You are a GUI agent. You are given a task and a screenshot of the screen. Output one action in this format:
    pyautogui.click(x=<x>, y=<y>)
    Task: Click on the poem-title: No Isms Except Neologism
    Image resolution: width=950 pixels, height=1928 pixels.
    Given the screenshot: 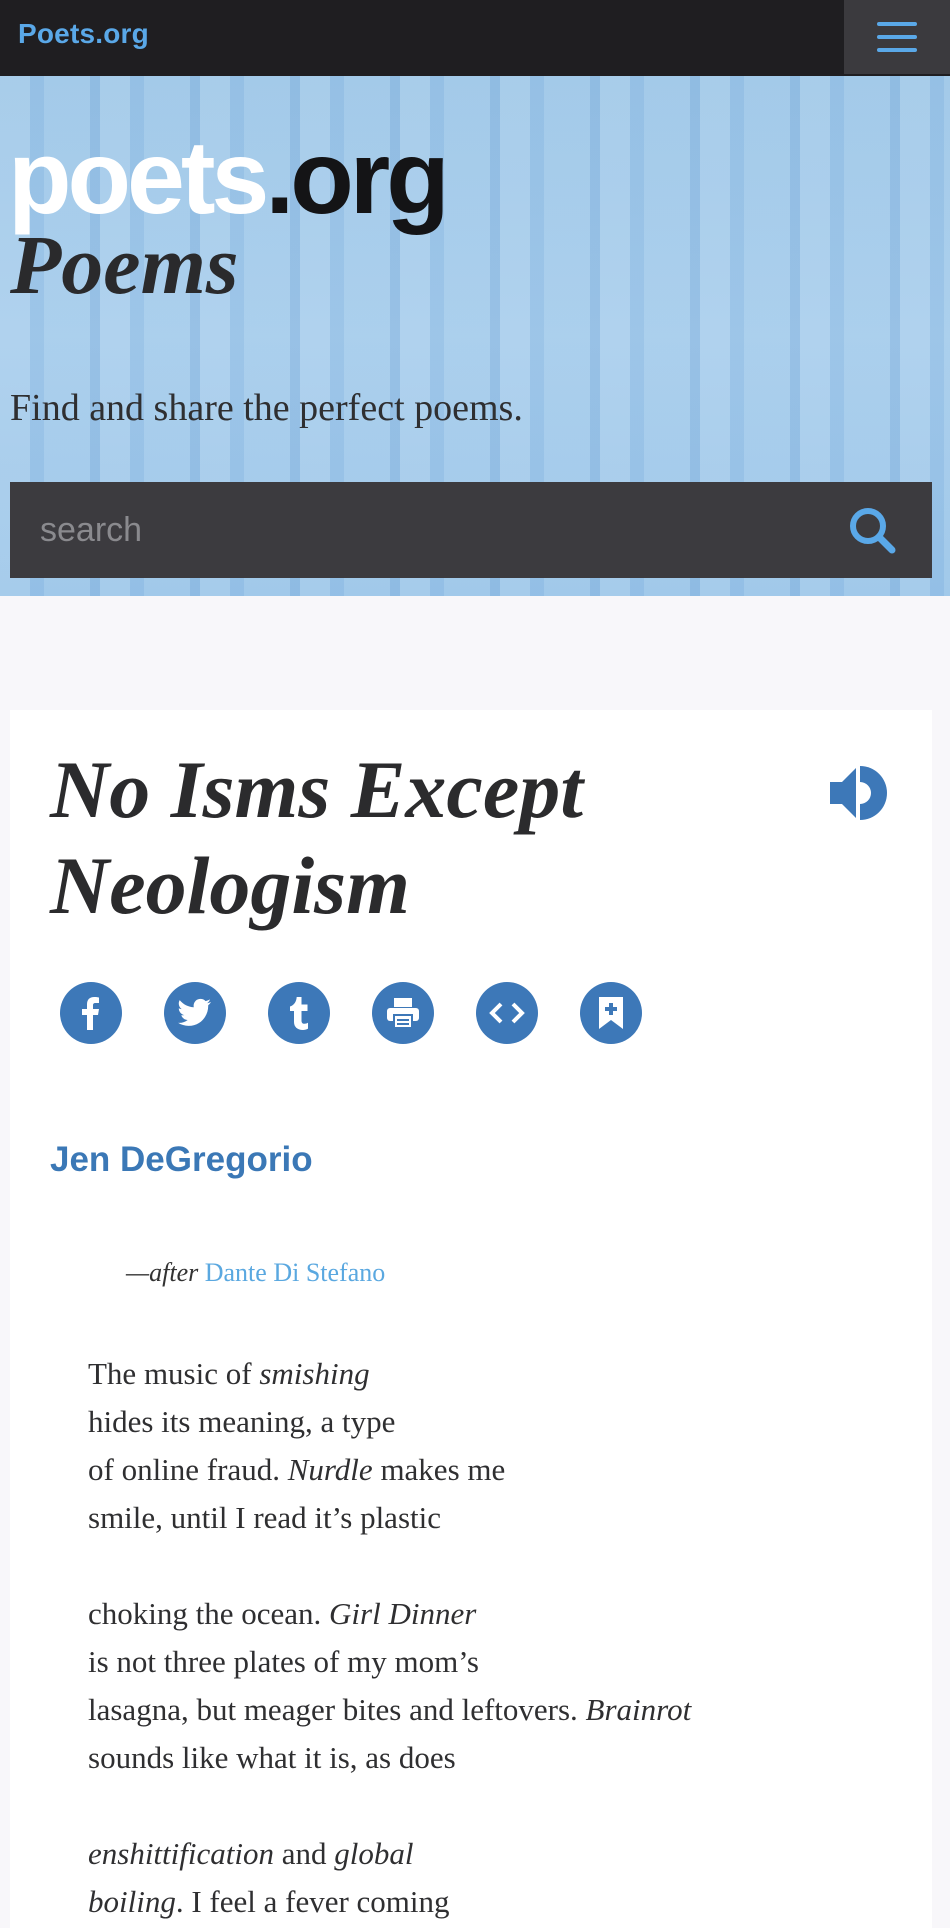 What is the action you would take?
    pyautogui.click(x=316, y=837)
    